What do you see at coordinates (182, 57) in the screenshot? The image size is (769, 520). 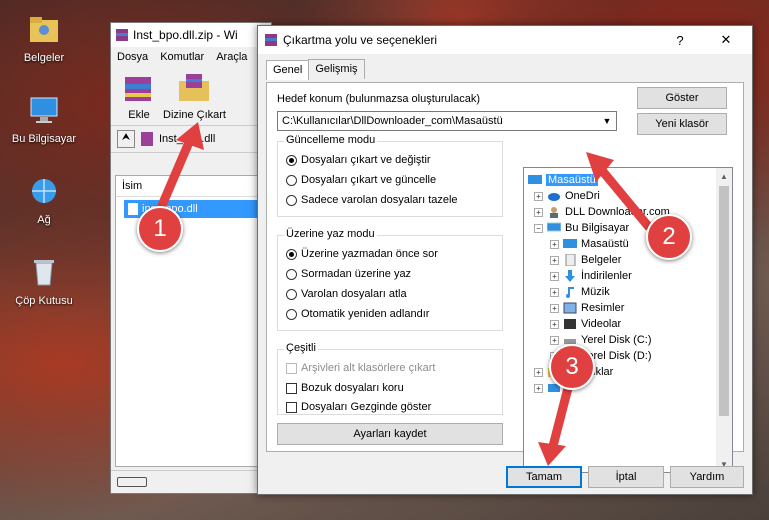 I see `menu-commands: Komutlar` at bounding box center [182, 57].